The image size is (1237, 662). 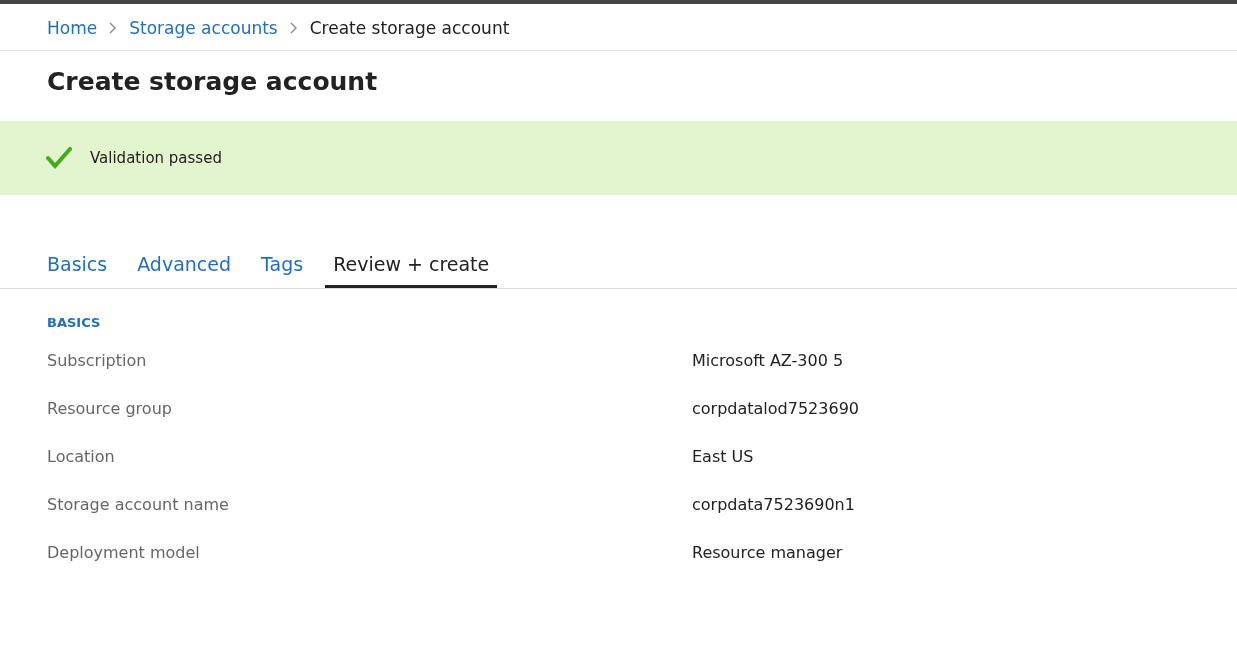 What do you see at coordinates (411, 270) in the screenshot?
I see `tab: Review + create` at bounding box center [411, 270].